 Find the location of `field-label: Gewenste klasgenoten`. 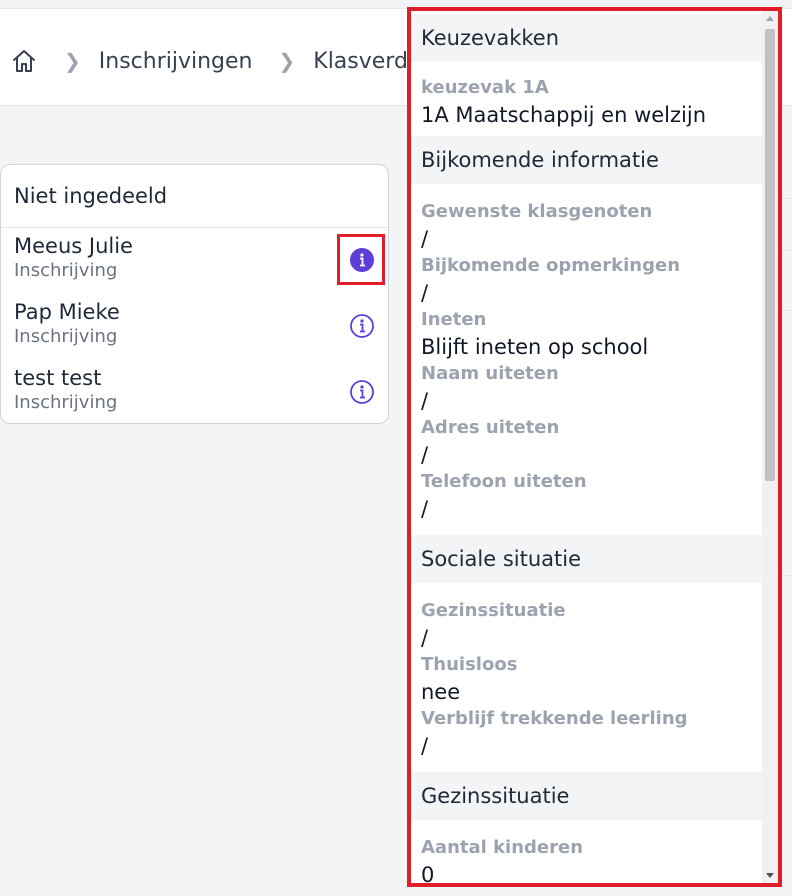

field-label: Gewenste klasgenoten is located at coordinates (537, 211).